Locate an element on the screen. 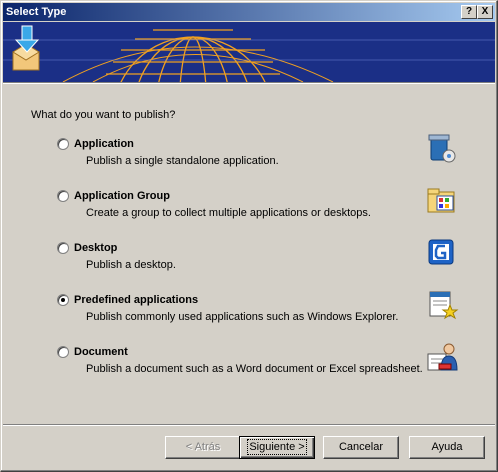 The width and height of the screenshot is (498, 472). download-box-icon is located at coordinates (26, 48).